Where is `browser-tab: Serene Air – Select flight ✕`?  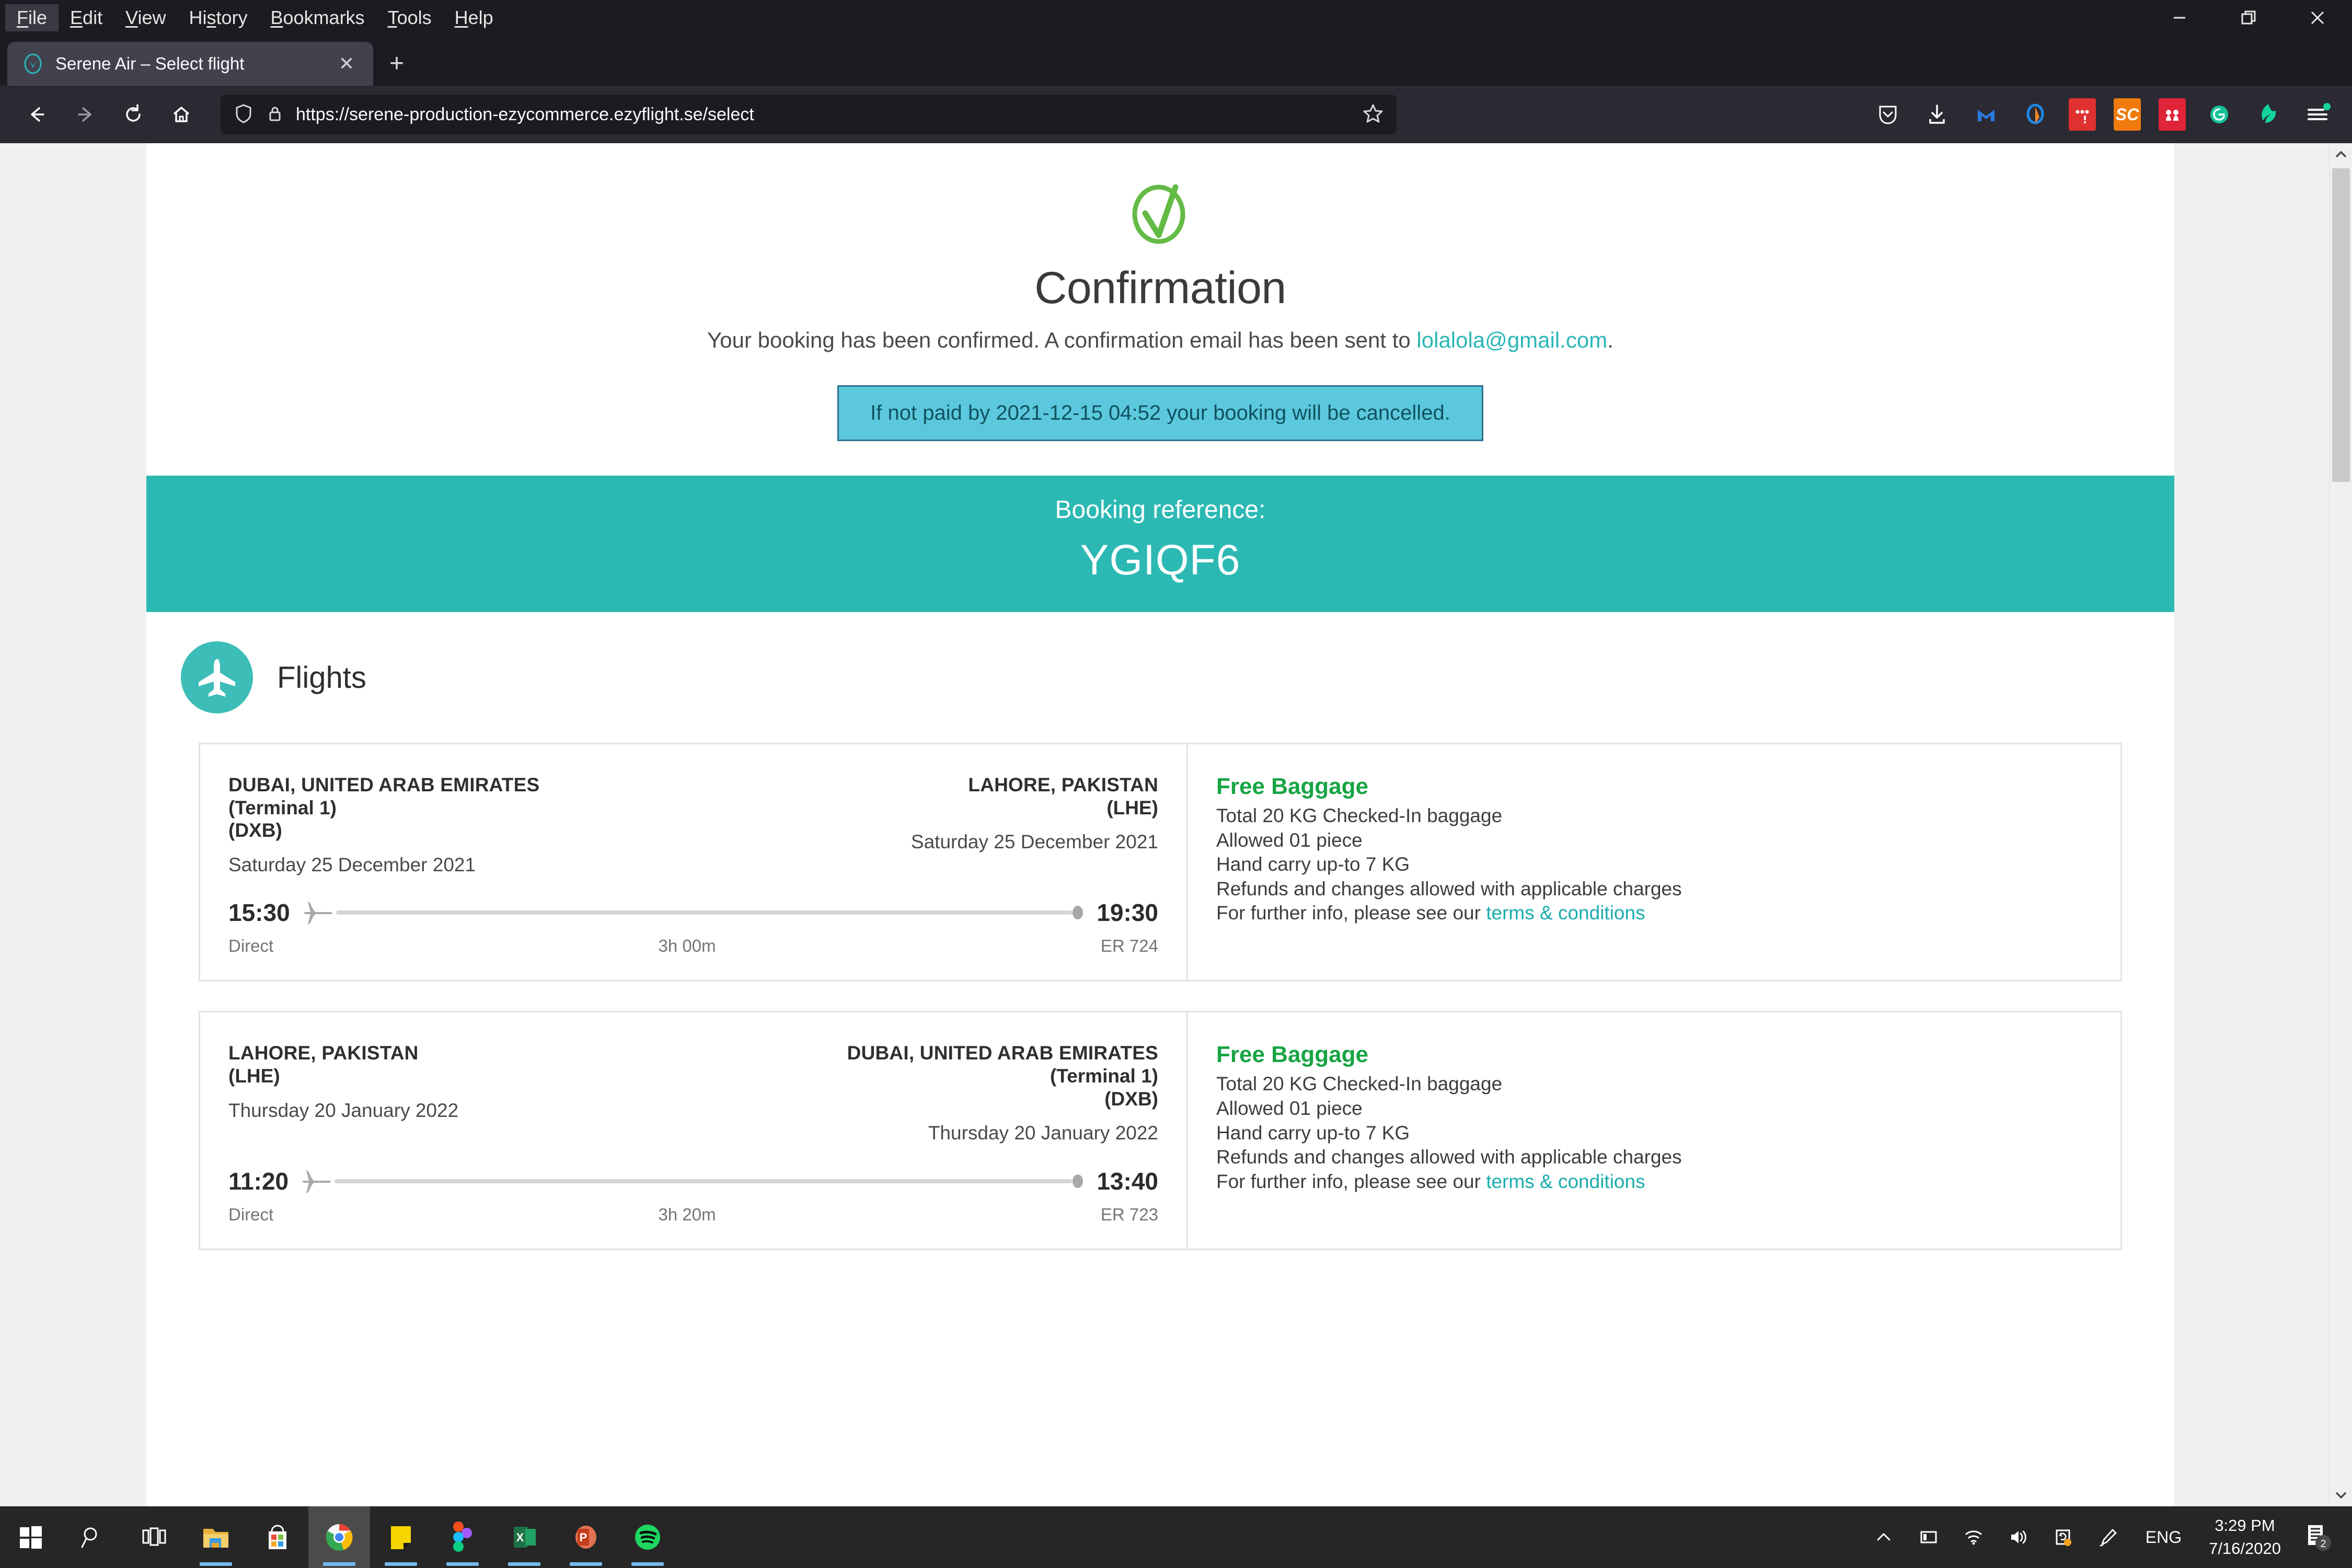 browser-tab: Serene Air – Select flight ✕ is located at coordinates (190, 64).